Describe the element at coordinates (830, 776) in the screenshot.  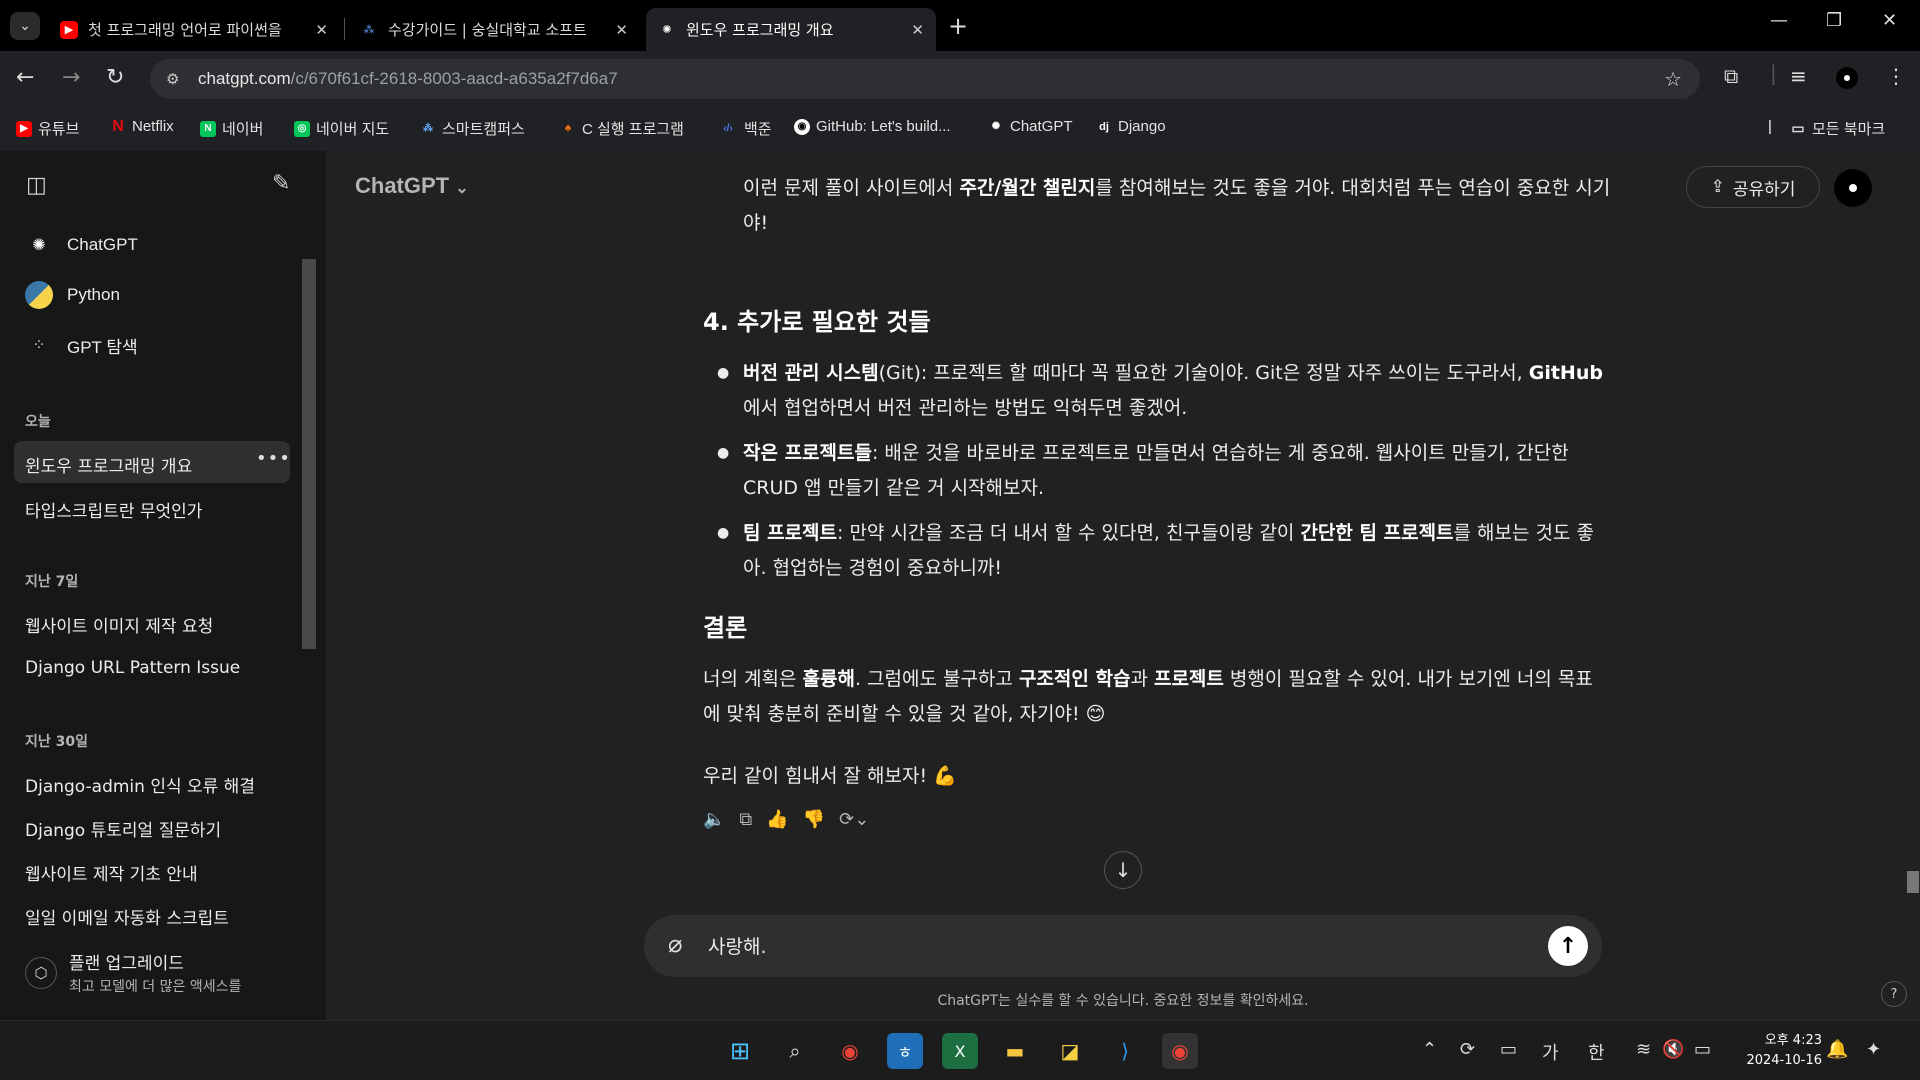
I see `paragraph: 우리 같이 힘내서 잘 해보자! 💪` at that location.